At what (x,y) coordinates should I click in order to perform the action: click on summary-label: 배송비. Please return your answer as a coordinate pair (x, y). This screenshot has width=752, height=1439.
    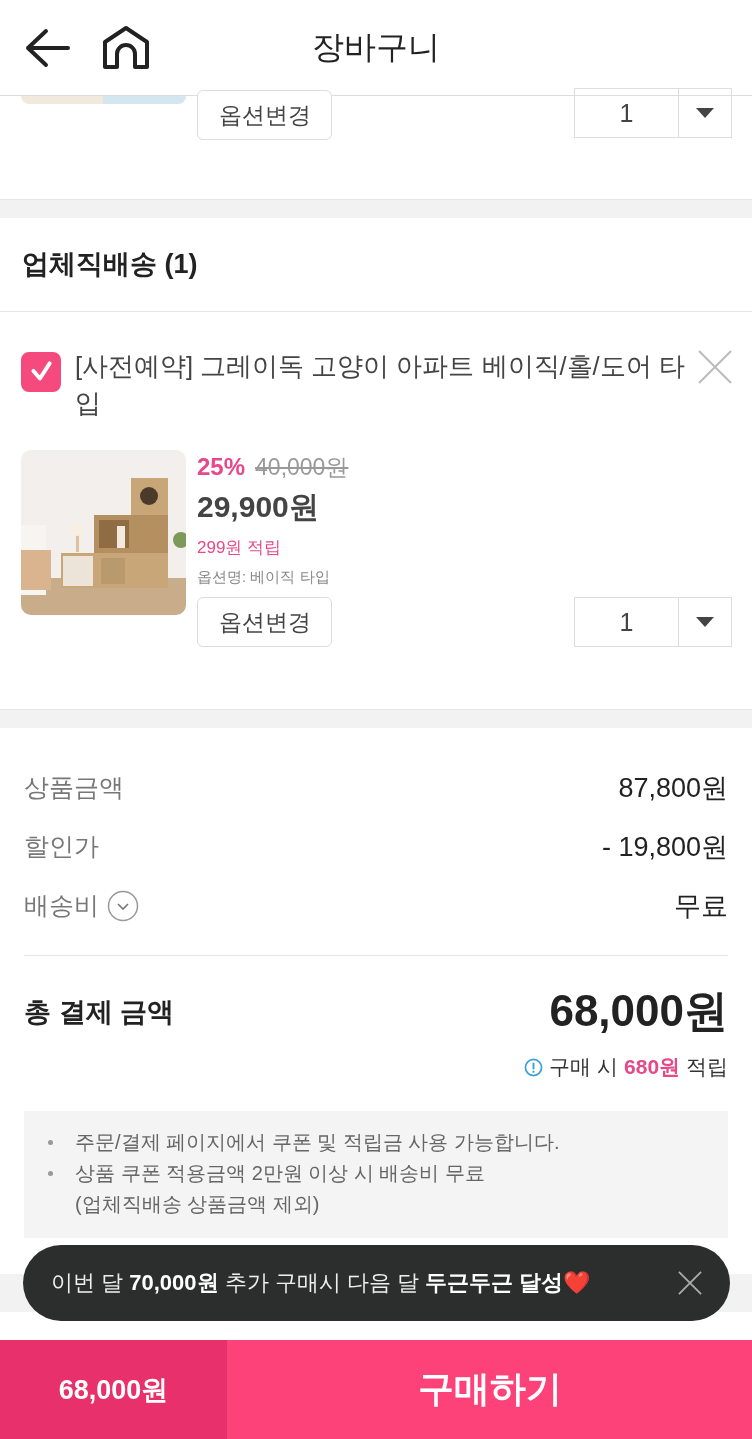
    Looking at the image, I should click on (61, 905).